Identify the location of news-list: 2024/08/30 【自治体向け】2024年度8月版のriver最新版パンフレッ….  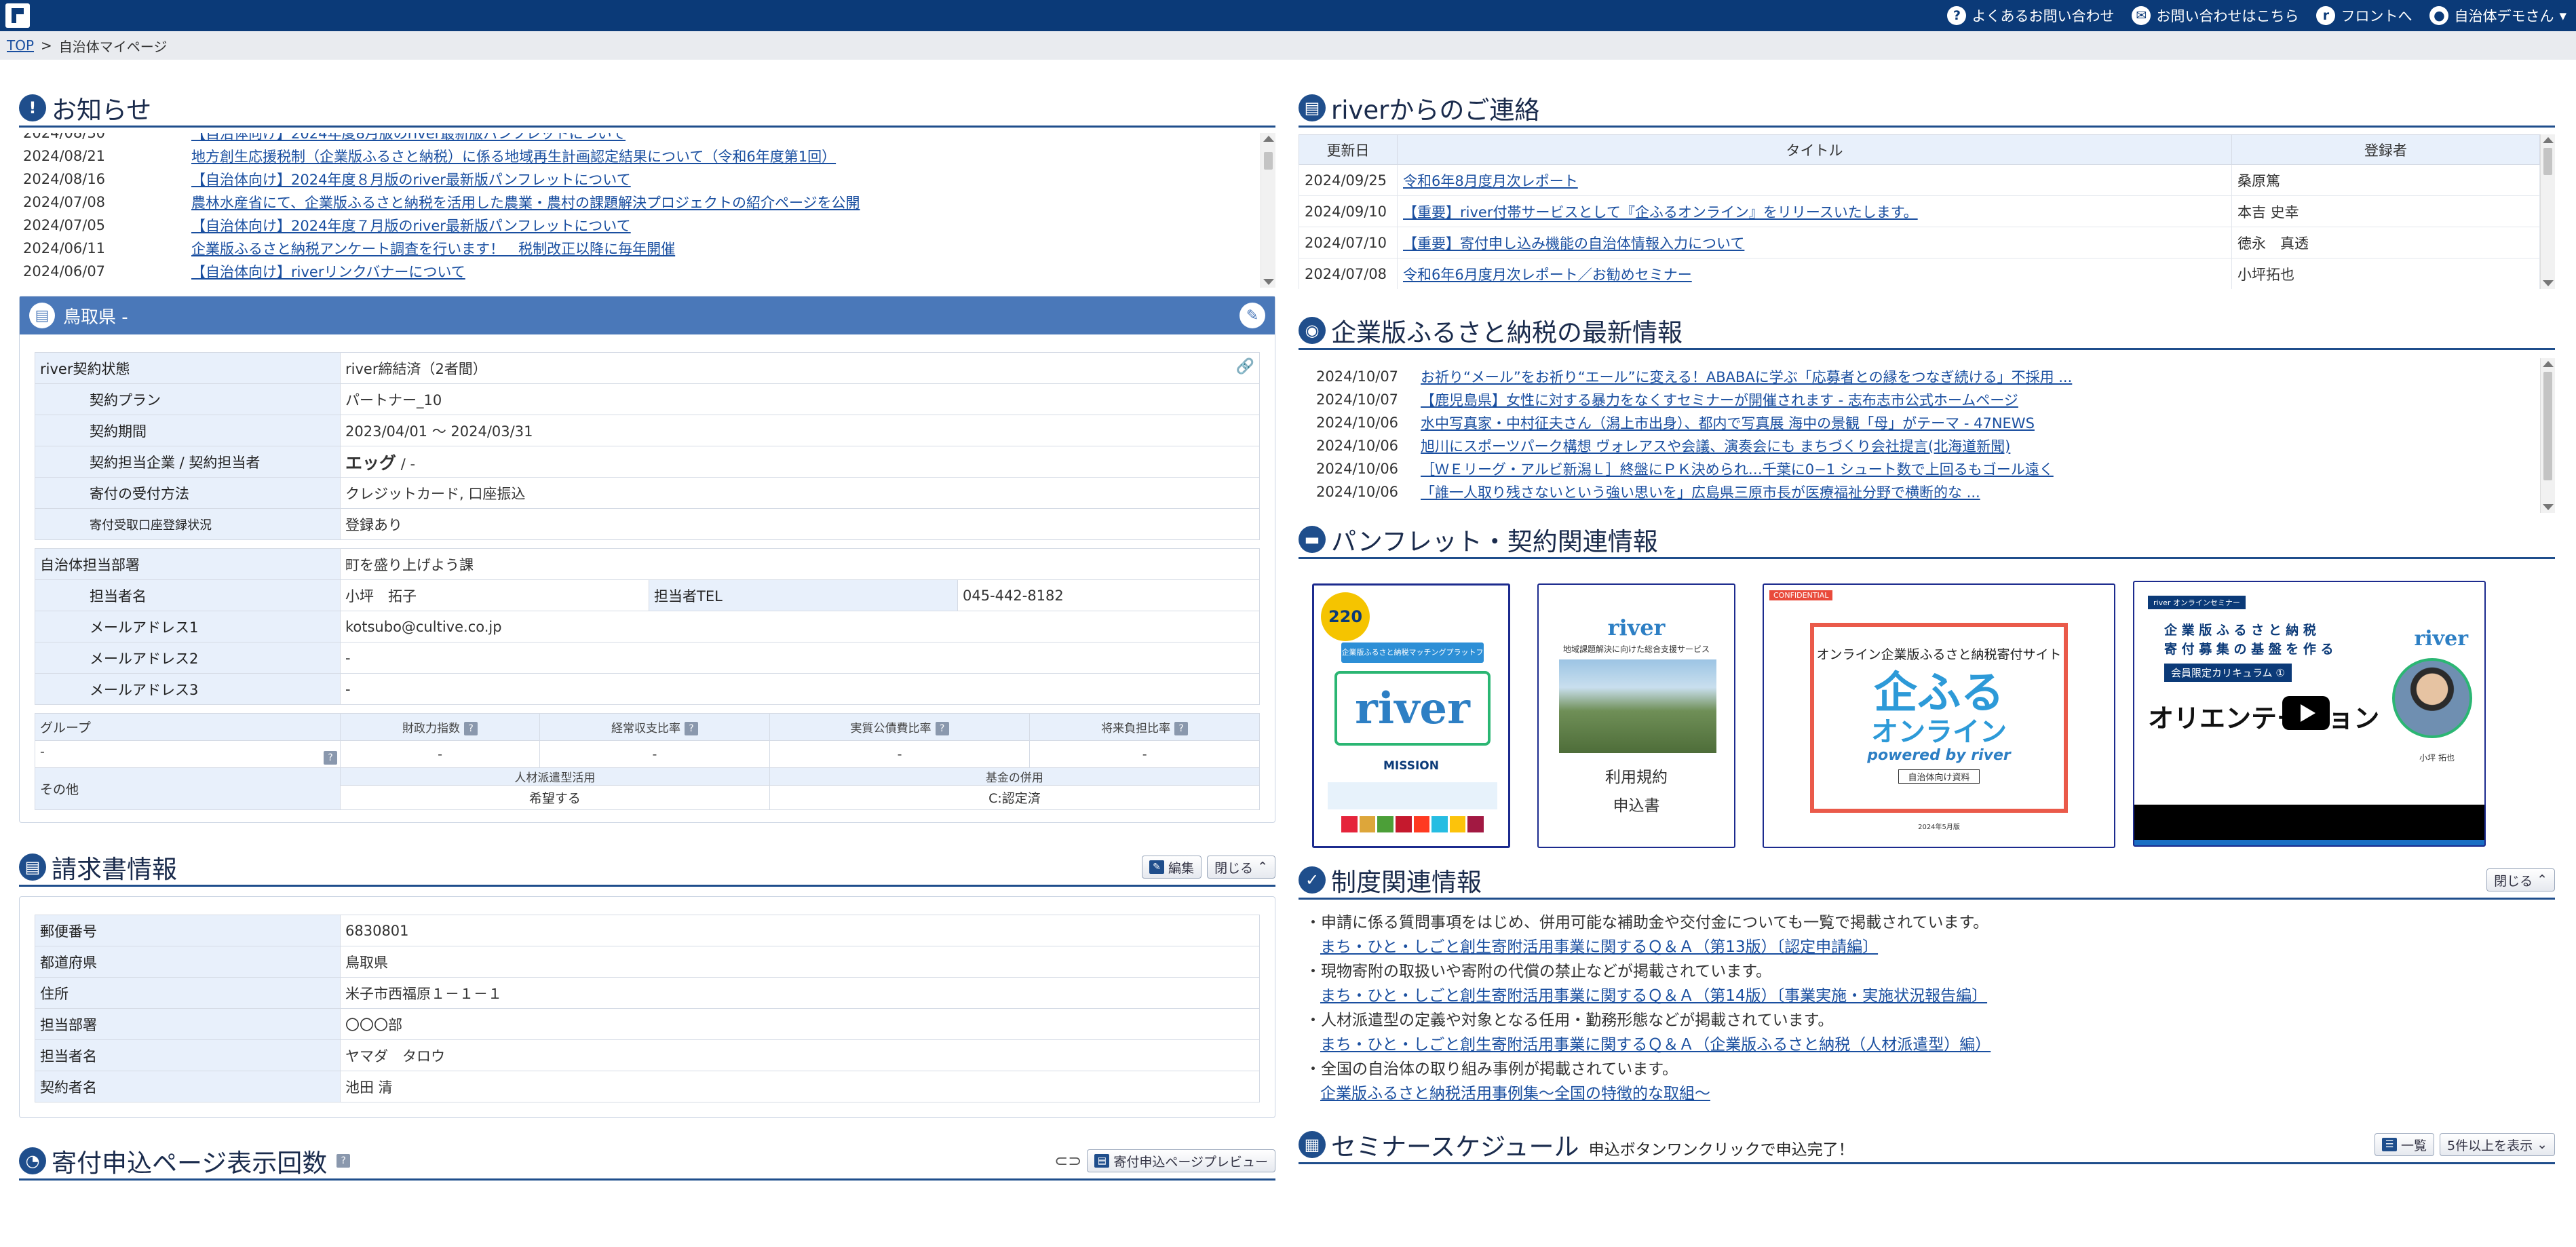
(647, 210).